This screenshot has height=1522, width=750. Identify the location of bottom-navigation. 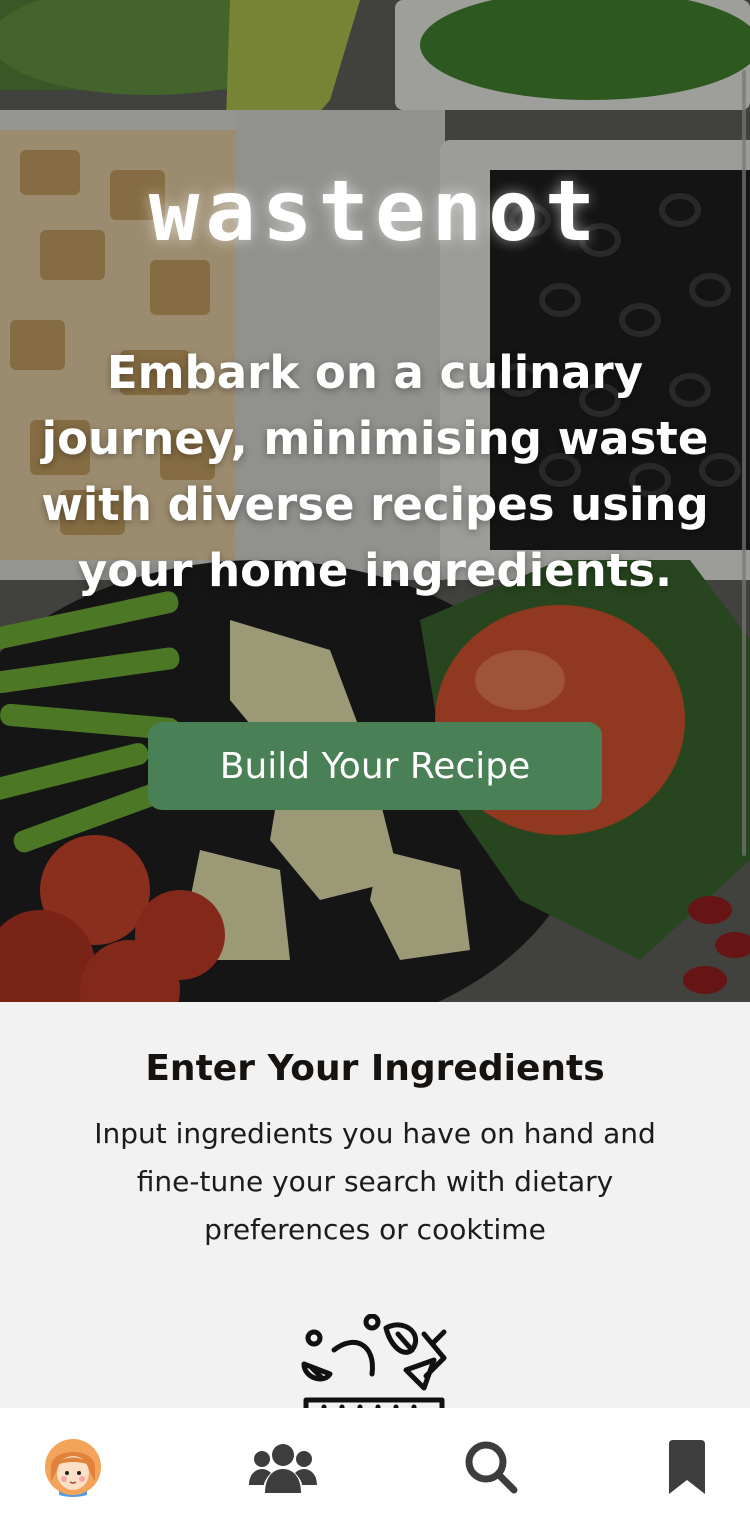
(375, 1465).